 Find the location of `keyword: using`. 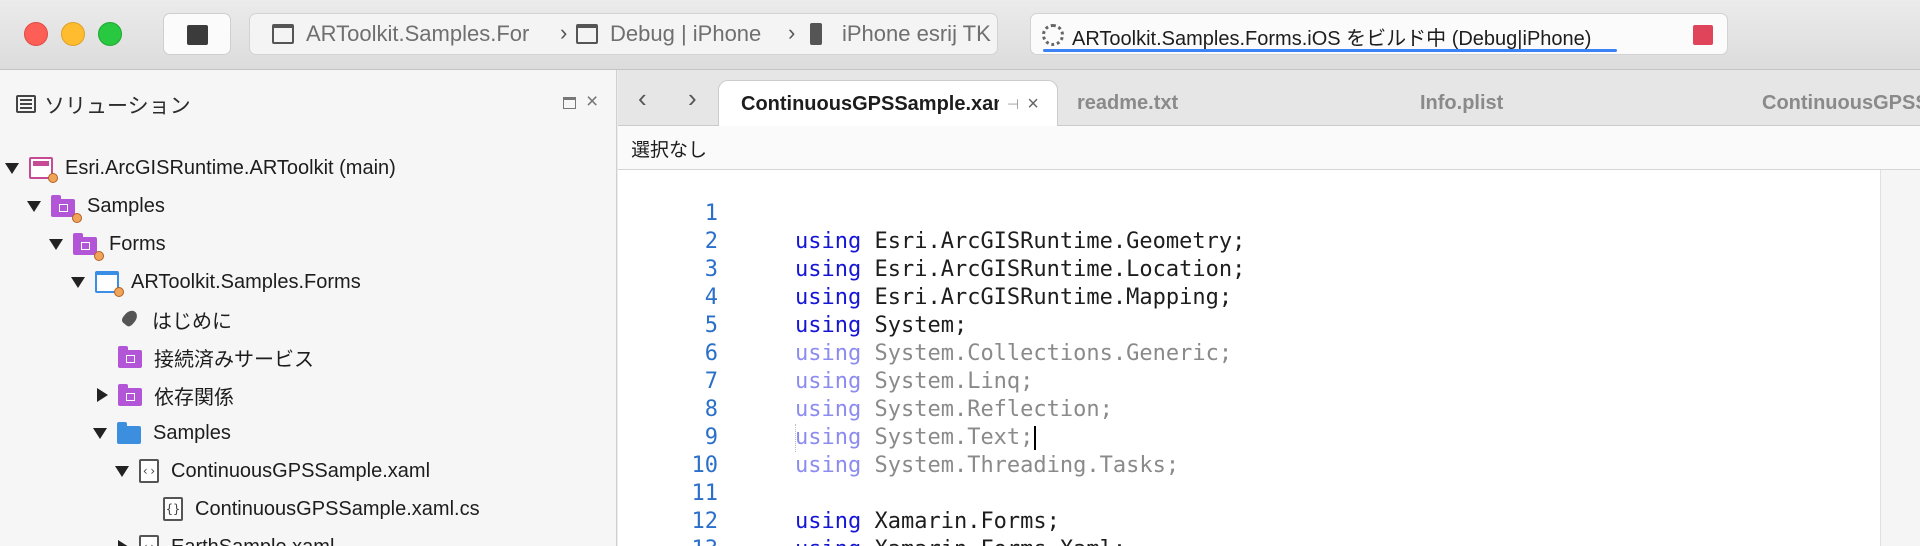

keyword: using is located at coordinates (828, 541).